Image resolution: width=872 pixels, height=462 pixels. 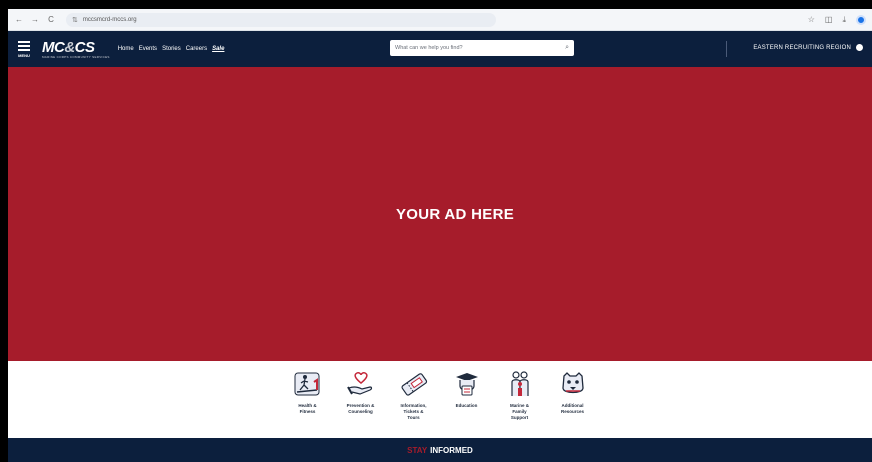 I want to click on category-health-fitness: Health & Fitness, so click(x=308, y=403).